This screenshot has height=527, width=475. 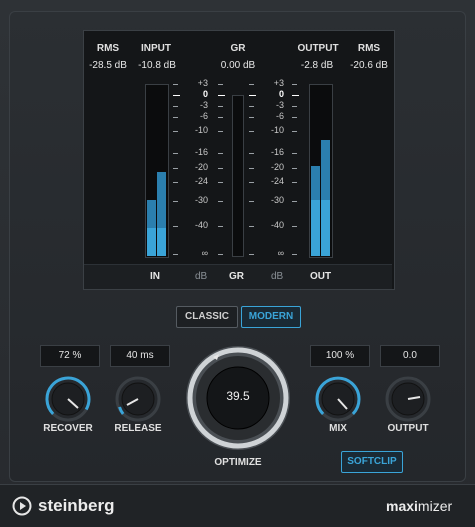 What do you see at coordinates (338, 399) in the screenshot?
I see `mix-knob` at bounding box center [338, 399].